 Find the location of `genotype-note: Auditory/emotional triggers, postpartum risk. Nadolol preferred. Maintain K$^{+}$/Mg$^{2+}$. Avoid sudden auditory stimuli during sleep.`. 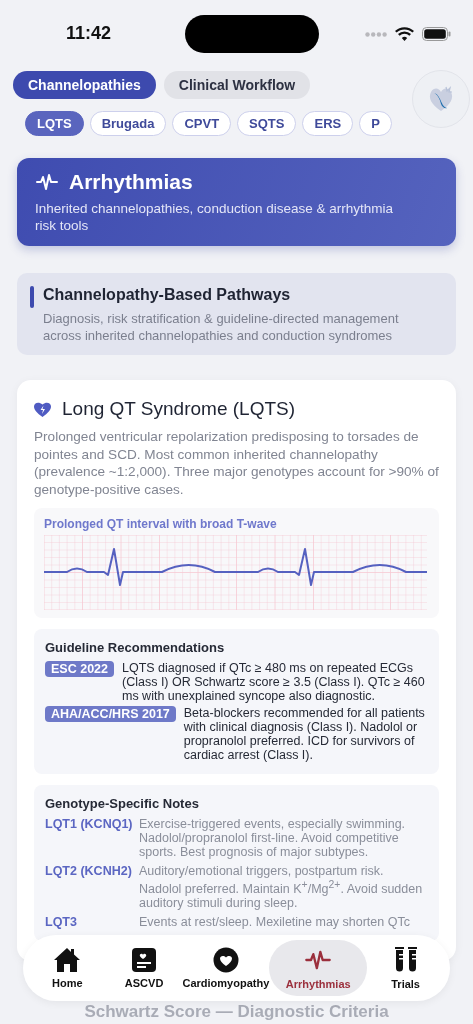

genotype-note: Auditory/emotional triggers, postpartum risk. Nadolol preferred. Maintain K$^{+}$/Mg$^{2+}$. Avoid sudden auditory stimuli during sleep. is located at coordinates (281, 887).